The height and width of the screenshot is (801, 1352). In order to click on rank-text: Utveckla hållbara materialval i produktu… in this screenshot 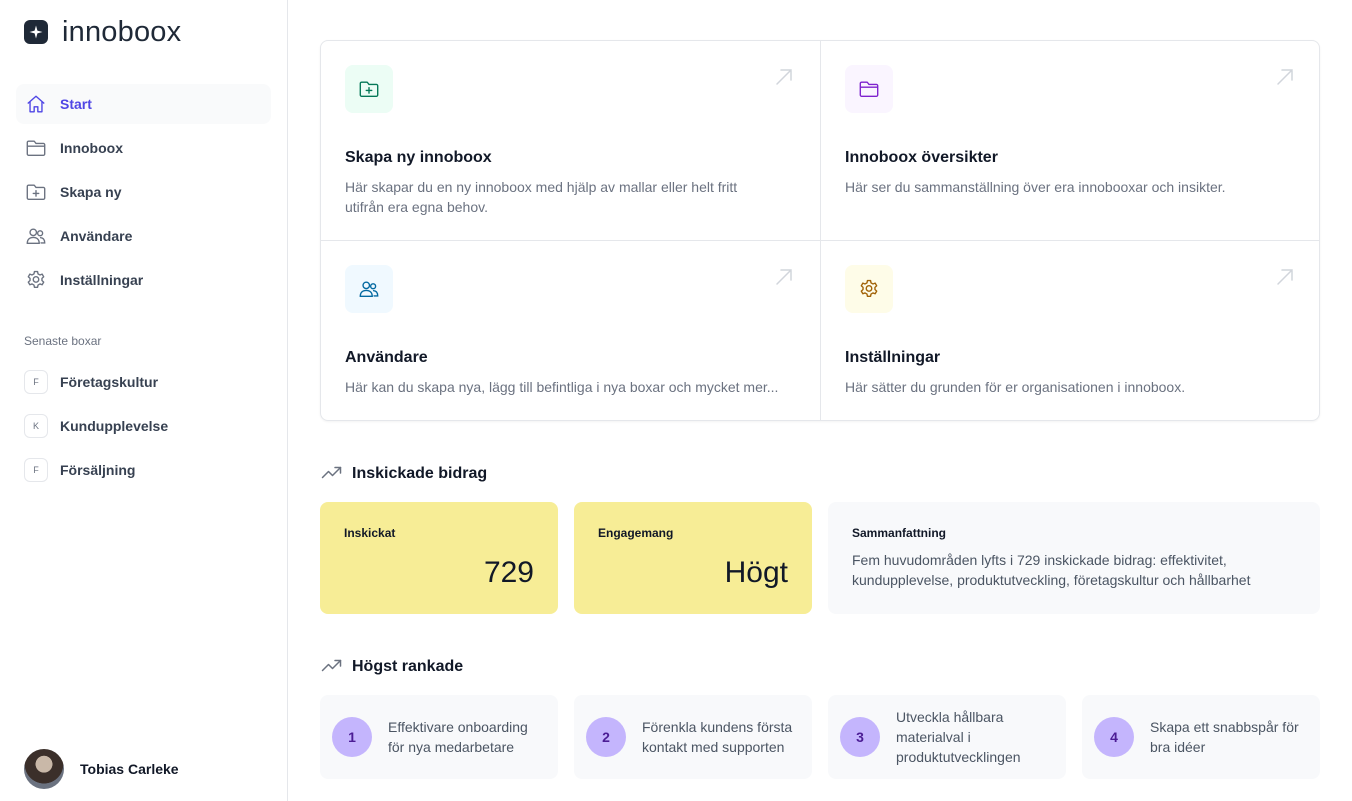, I will do `click(958, 737)`.